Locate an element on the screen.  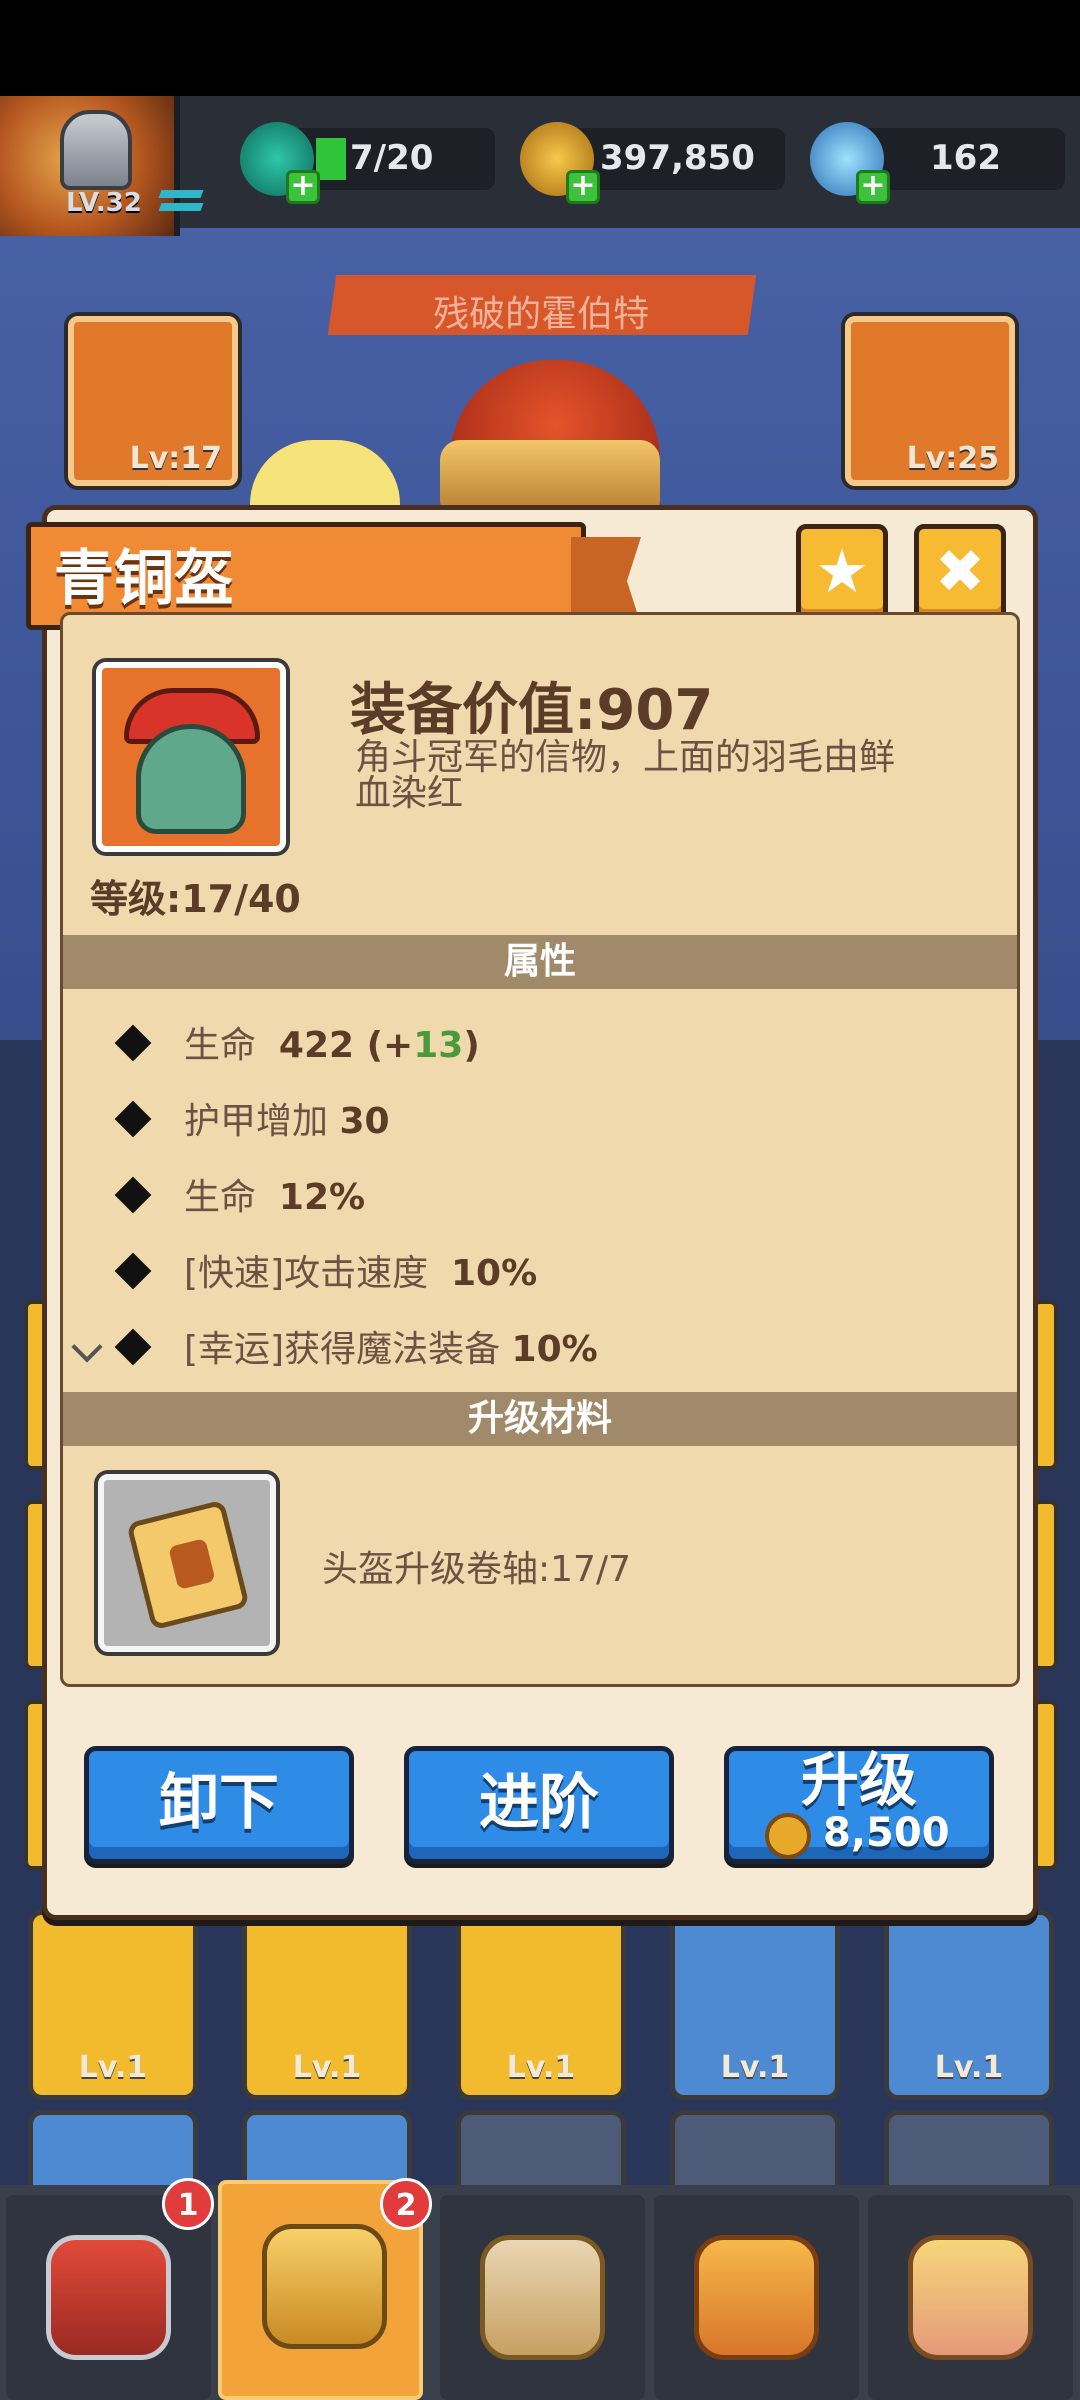
gold-coin-icon is located at coordinates (788, 1836).